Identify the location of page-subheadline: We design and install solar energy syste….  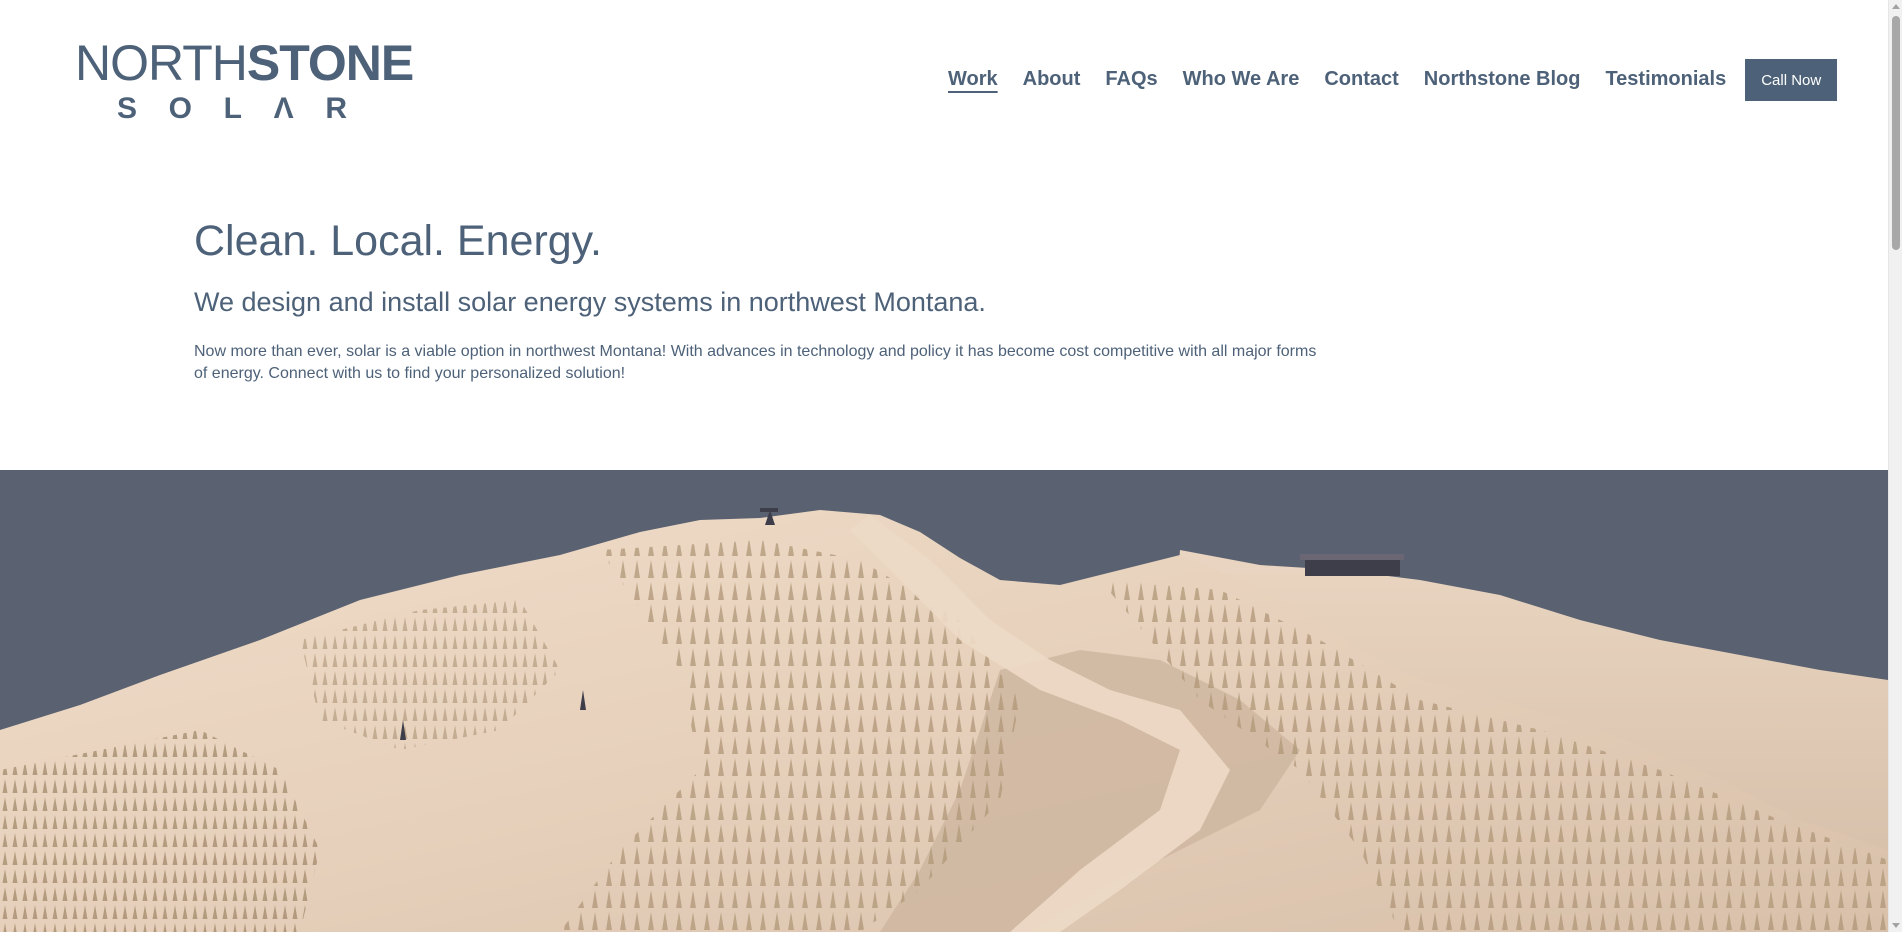
(590, 302).